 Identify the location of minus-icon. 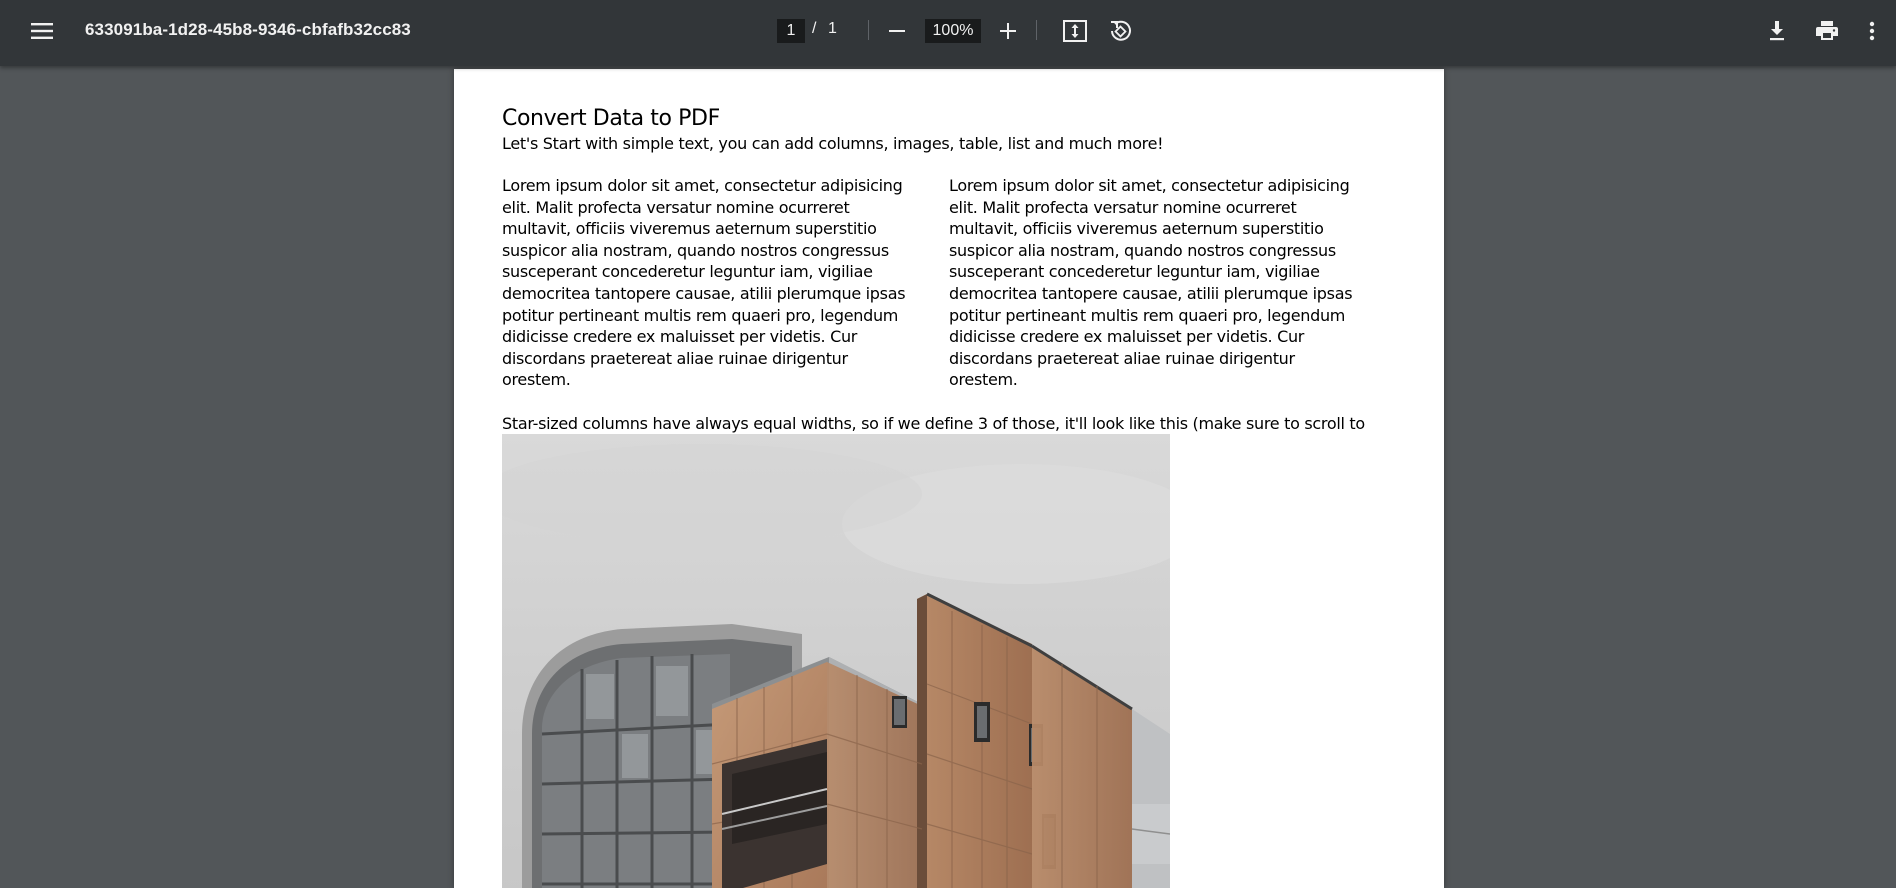
(897, 31).